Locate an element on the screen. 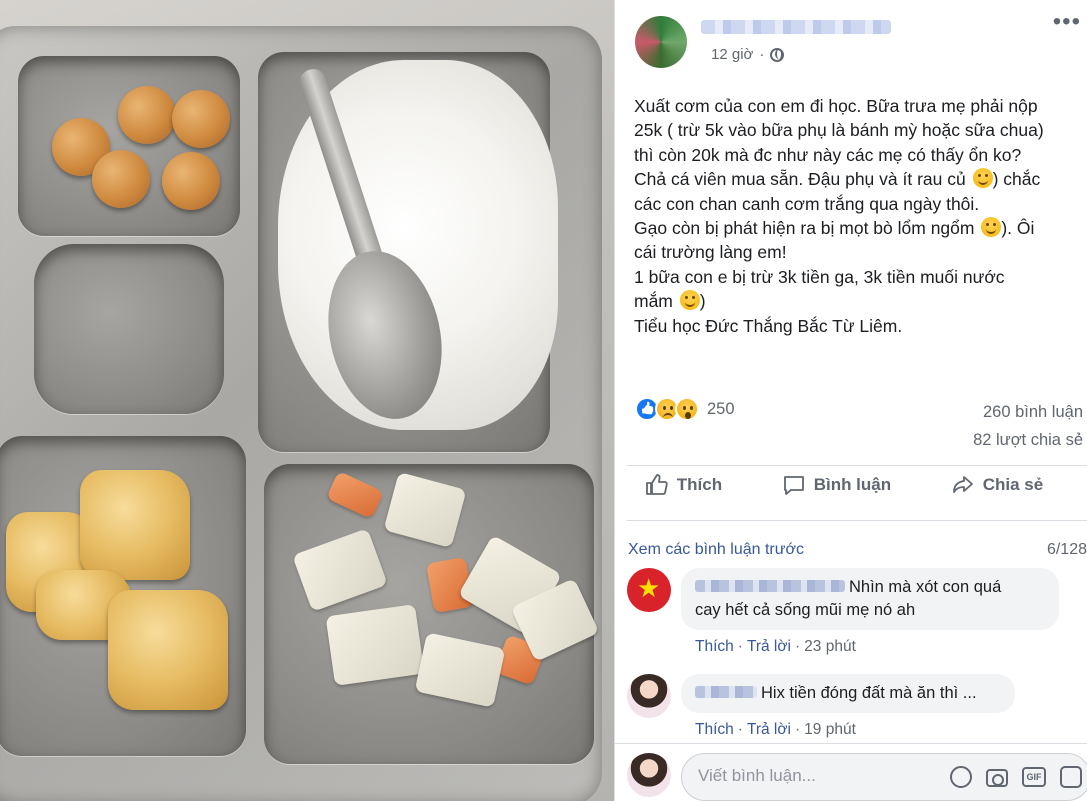 The height and width of the screenshot is (801, 1087). speech-bubble-icon is located at coordinates (793, 485).